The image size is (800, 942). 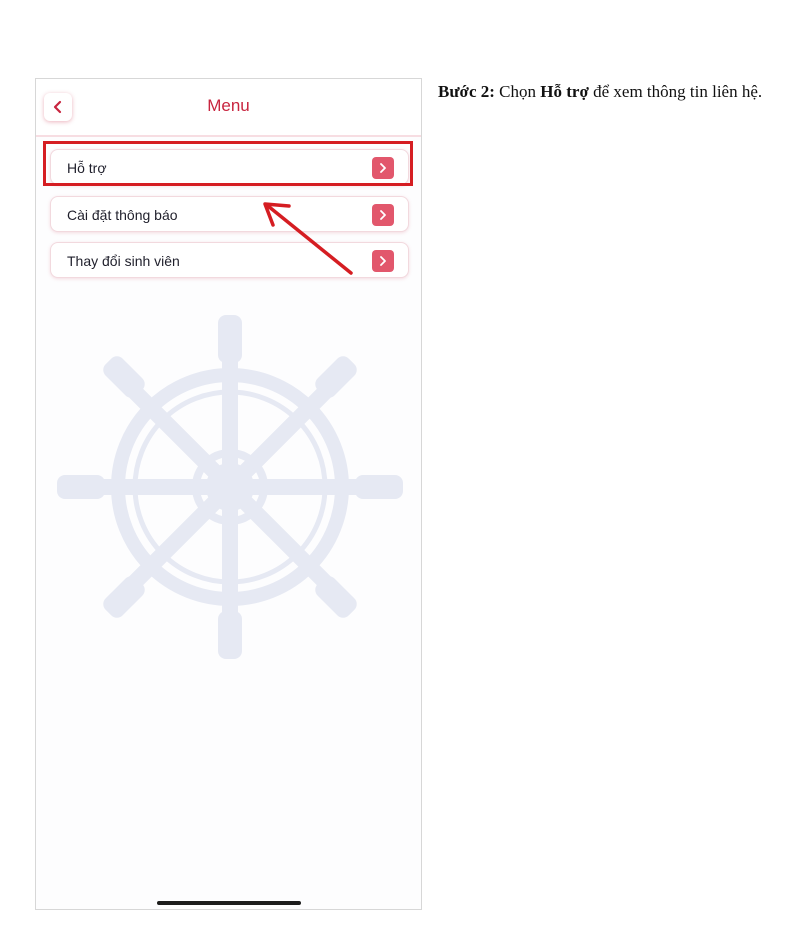 What do you see at coordinates (229, 903) in the screenshot?
I see `home-indicator` at bounding box center [229, 903].